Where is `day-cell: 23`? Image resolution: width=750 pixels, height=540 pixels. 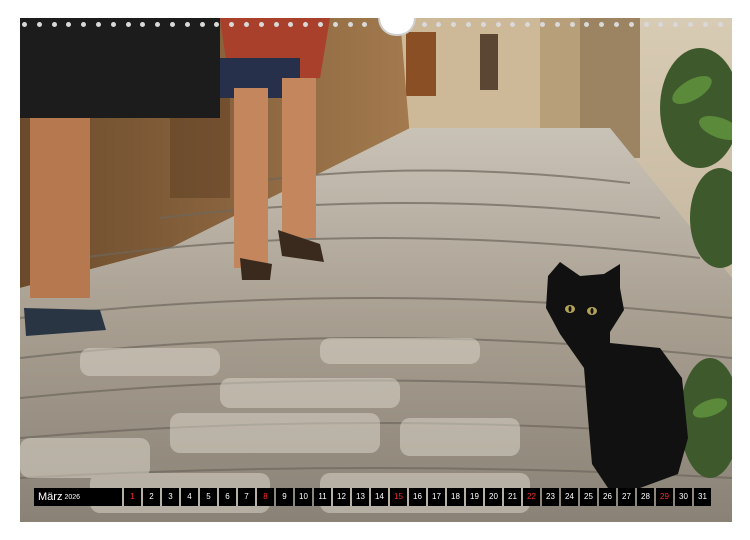
day-cell: 23 is located at coordinates (550, 497).